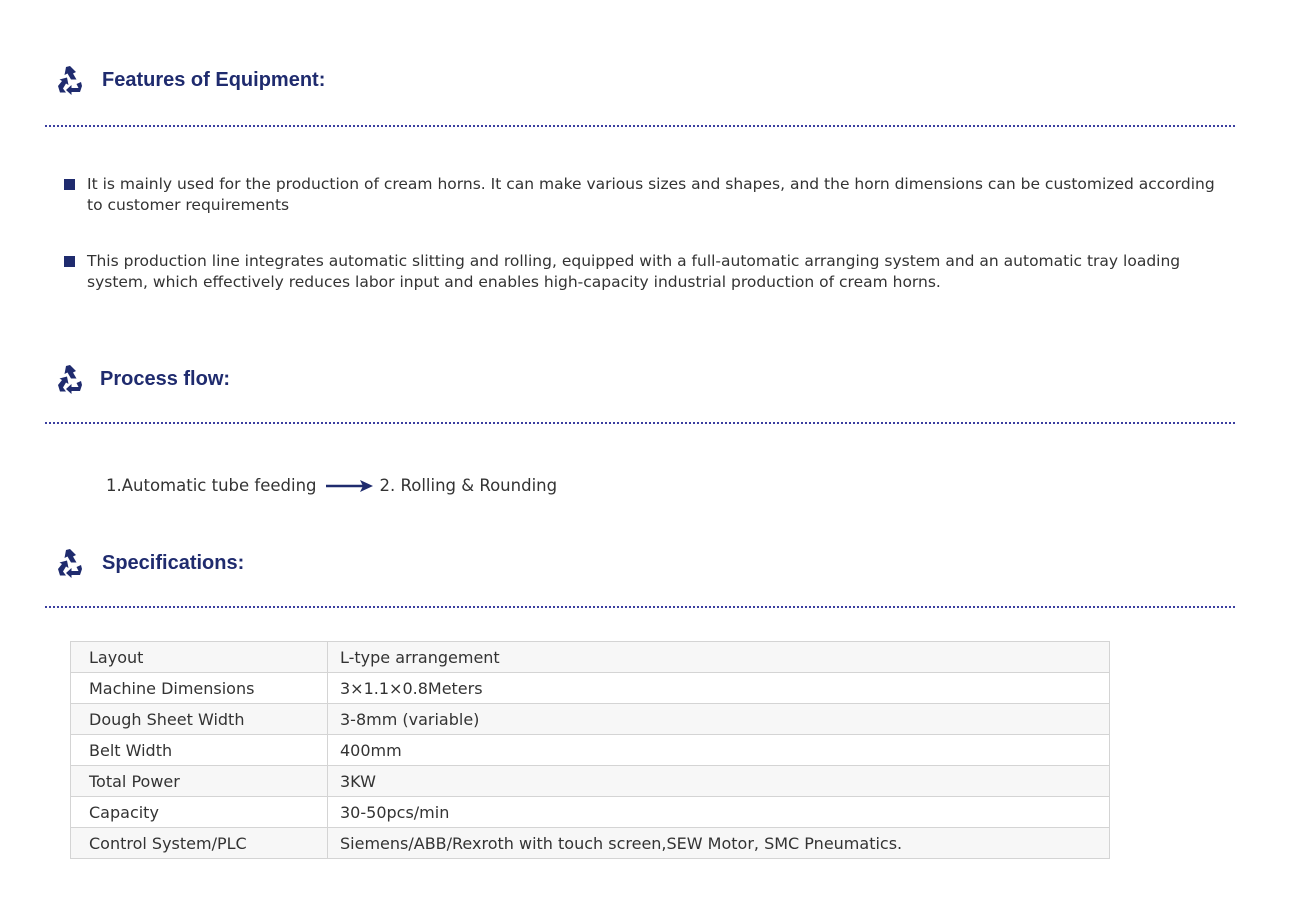 The image size is (1300, 900). Describe the element at coordinates (349, 485) in the screenshot. I see `arrow-right-icon` at that location.